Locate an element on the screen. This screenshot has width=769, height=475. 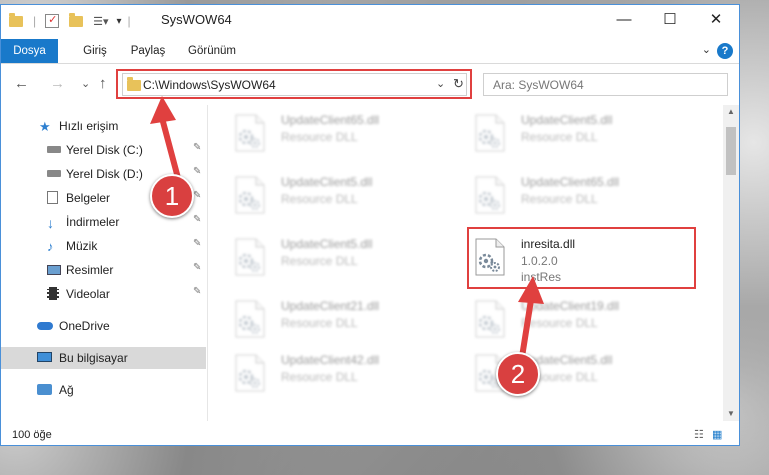
sidebar-item-this-pc: Bu bilgisayar is located at coordinates (103, 358).